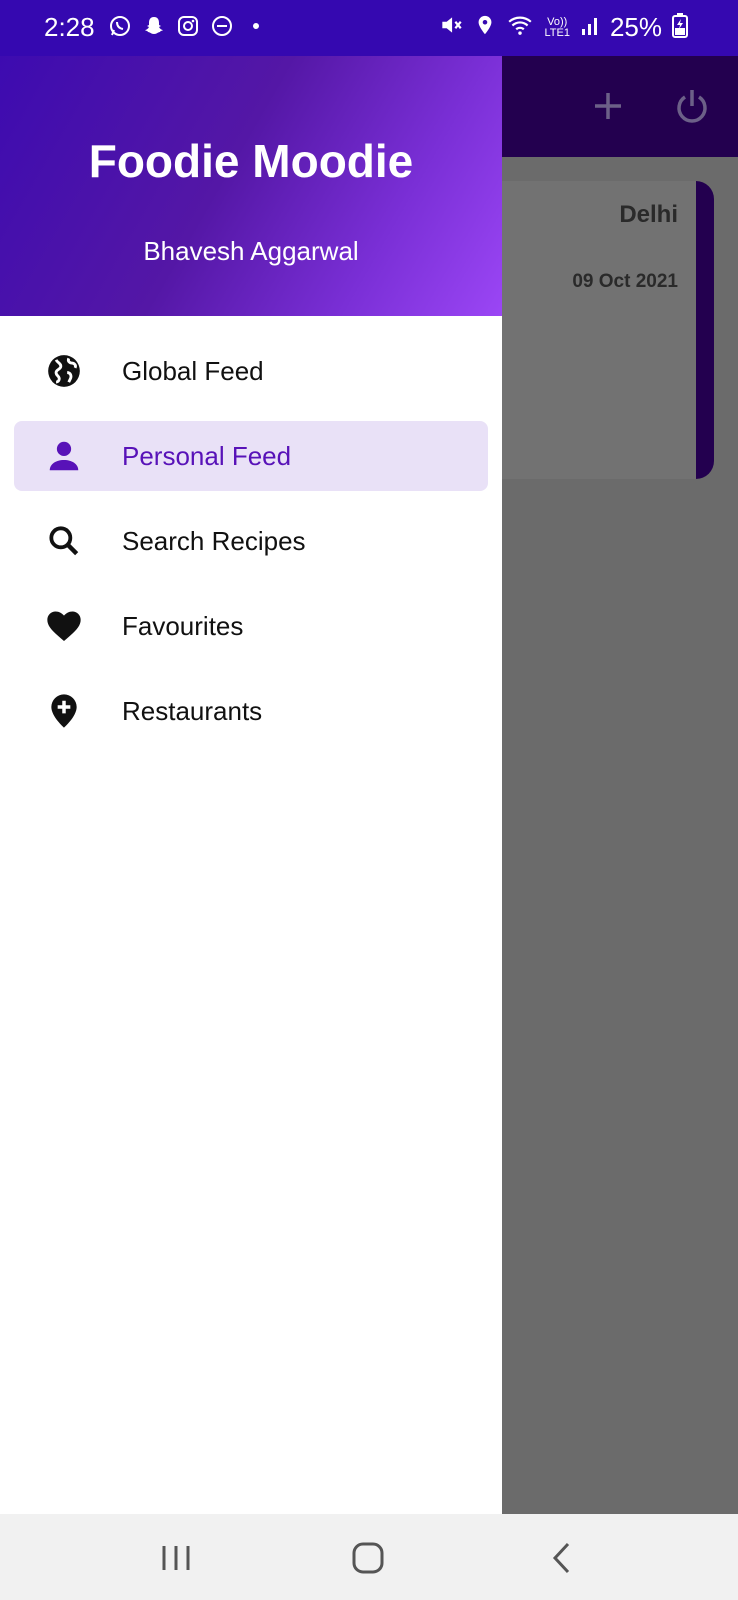  What do you see at coordinates (485, 27) in the screenshot?
I see `location-icon` at bounding box center [485, 27].